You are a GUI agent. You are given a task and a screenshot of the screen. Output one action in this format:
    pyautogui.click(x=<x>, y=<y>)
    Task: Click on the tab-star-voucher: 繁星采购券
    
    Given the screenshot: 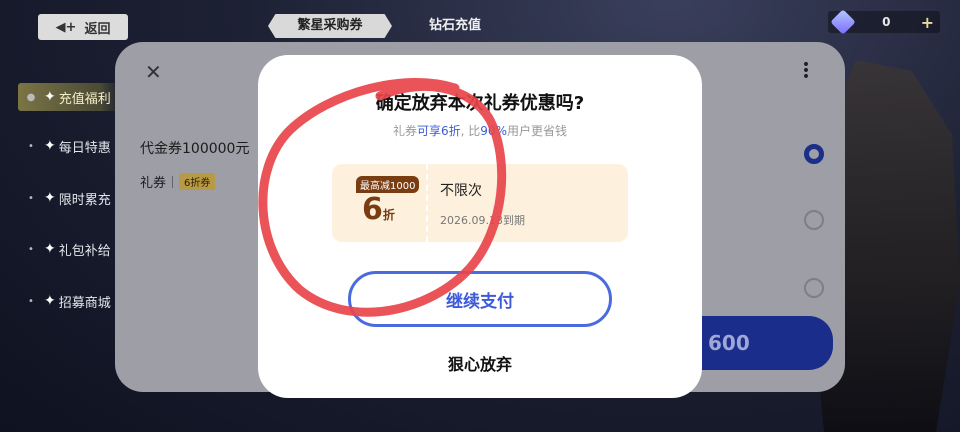 What is the action you would take?
    pyautogui.click(x=330, y=26)
    